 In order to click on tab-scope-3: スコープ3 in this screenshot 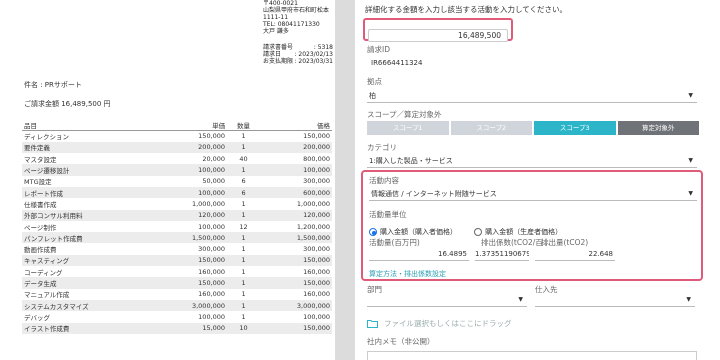, I will do `click(575, 128)`.